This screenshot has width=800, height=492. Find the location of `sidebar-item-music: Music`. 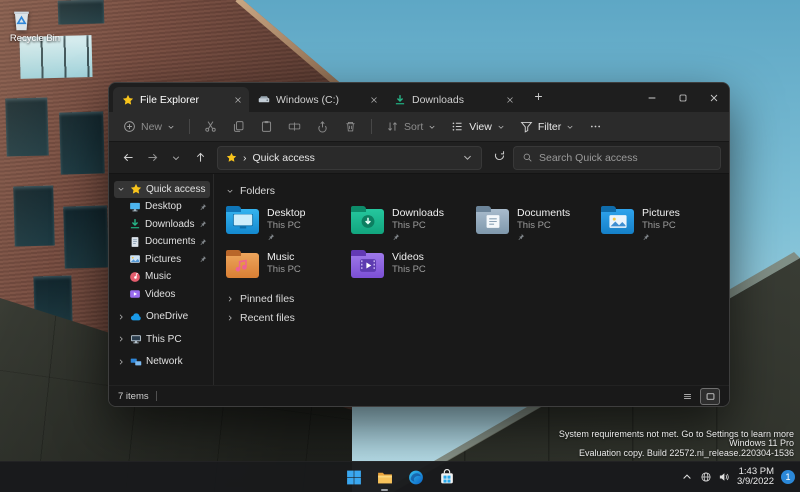

sidebar-item-music: Music is located at coordinates (162, 277).